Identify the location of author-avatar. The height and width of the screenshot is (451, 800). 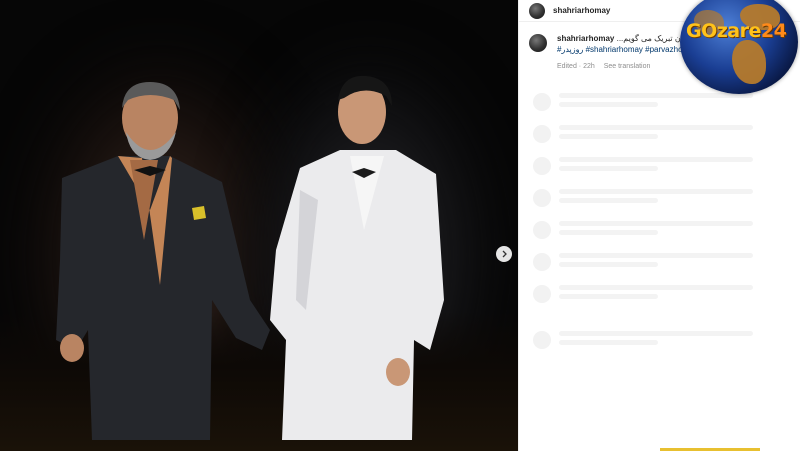
(537, 10).